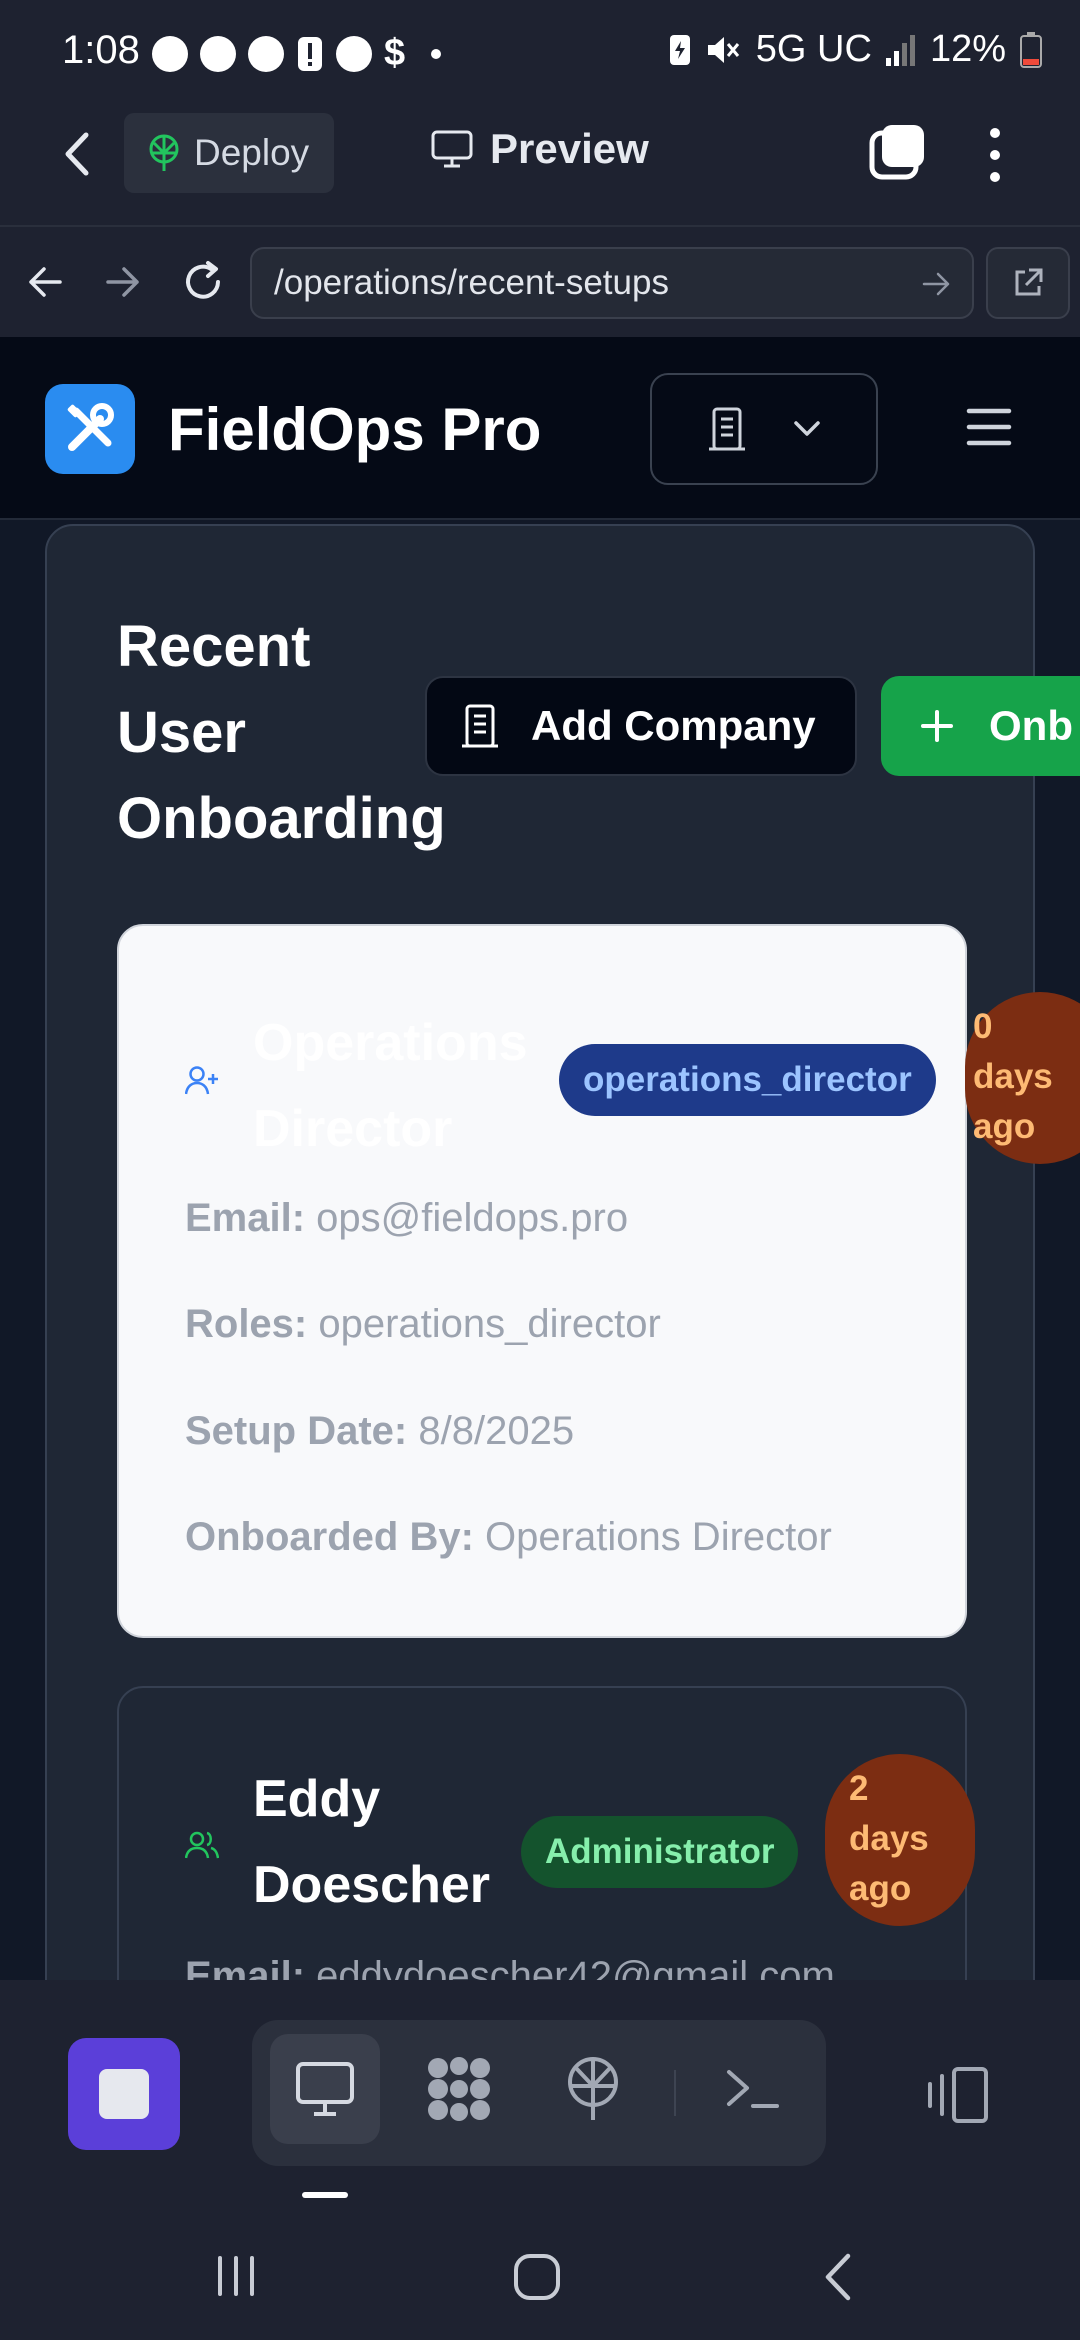 This screenshot has height=2340, width=1080. Describe the element at coordinates (679, 49) in the screenshot. I see `battery-saver-icon` at that location.